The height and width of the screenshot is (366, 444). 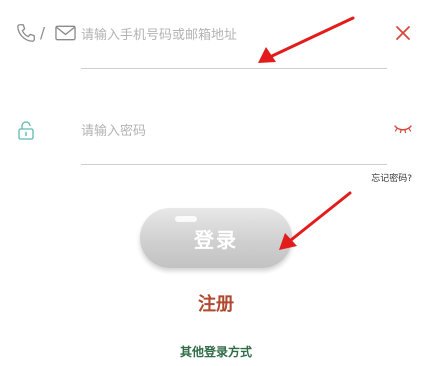 What do you see at coordinates (226, 131) in the screenshot?
I see `password-input` at bounding box center [226, 131].